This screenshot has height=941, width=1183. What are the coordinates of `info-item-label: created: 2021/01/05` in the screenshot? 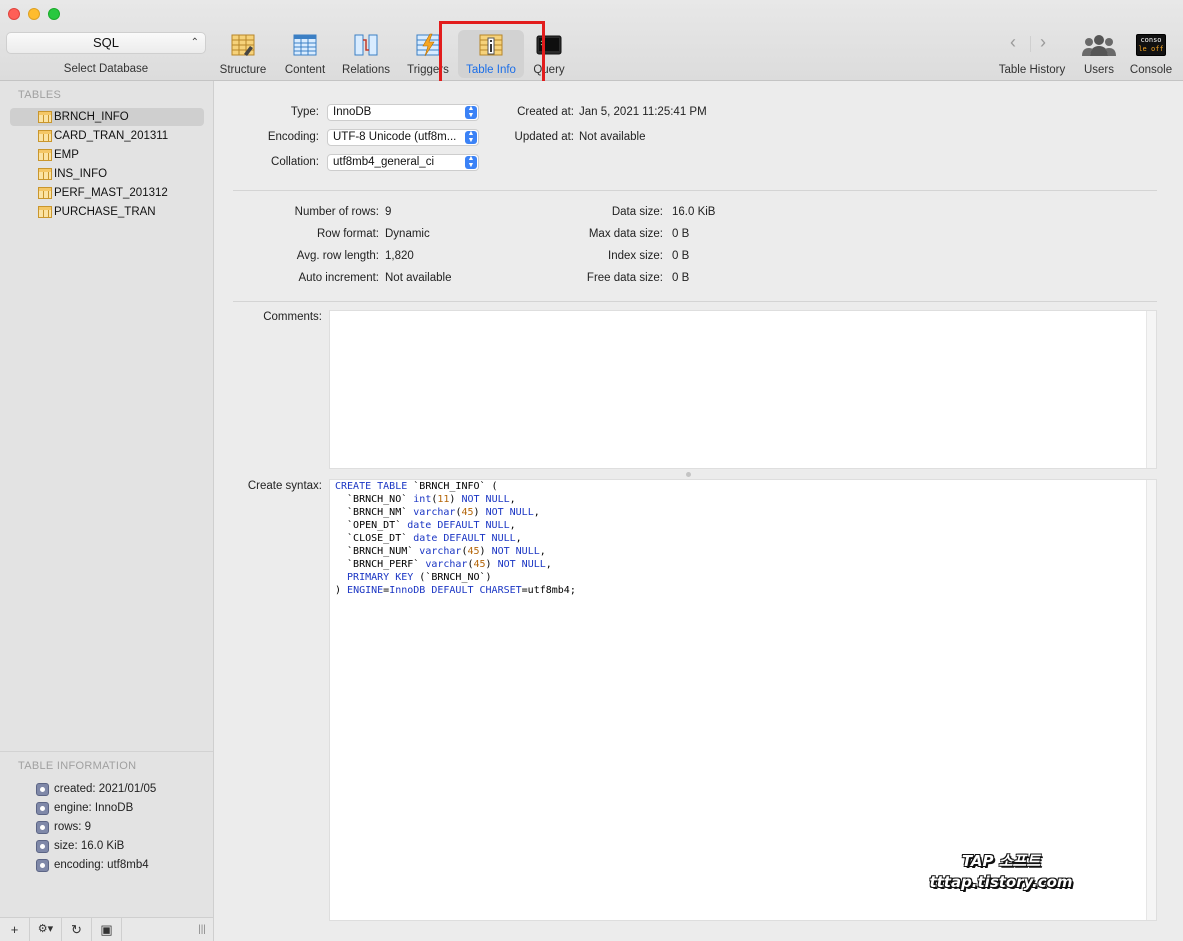 It's located at (105, 789).